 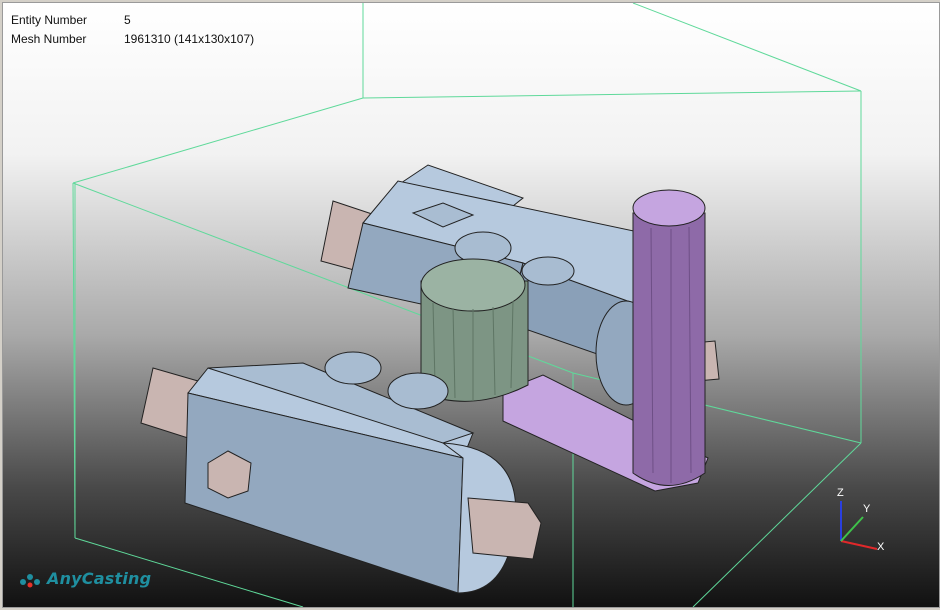 What do you see at coordinates (127, 20) in the screenshot?
I see `entity-number-value: 5` at bounding box center [127, 20].